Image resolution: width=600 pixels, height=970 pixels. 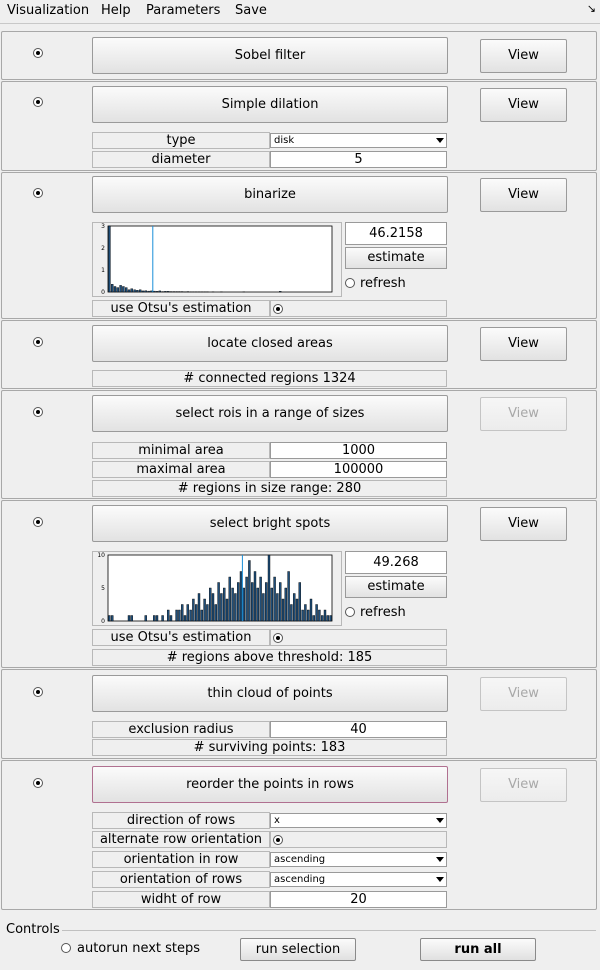 I want to click on run-selection-button: run selection, so click(x=298, y=949).